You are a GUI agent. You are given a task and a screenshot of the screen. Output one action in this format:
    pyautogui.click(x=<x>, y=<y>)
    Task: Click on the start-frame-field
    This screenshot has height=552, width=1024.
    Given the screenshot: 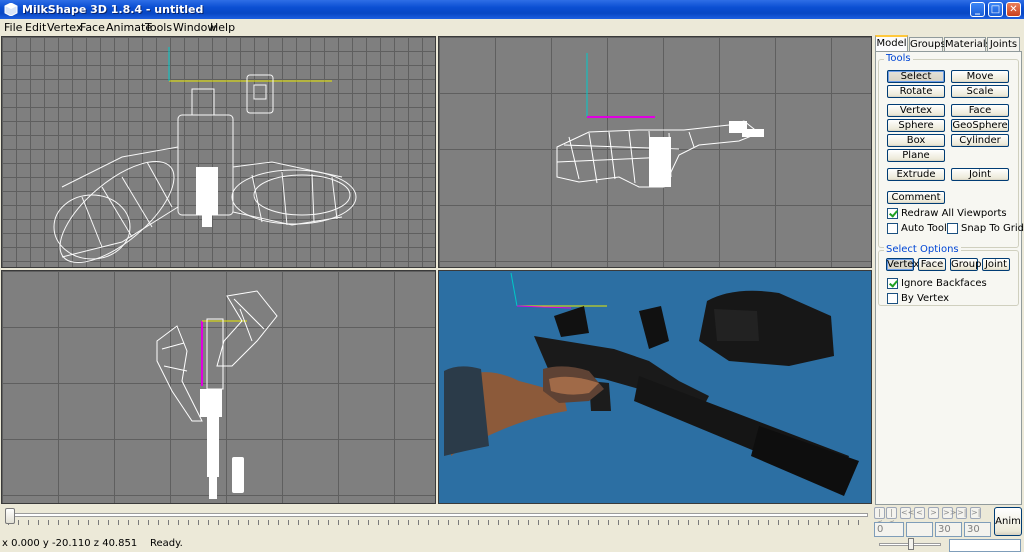 What is the action you would take?
    pyautogui.click(x=919, y=529)
    